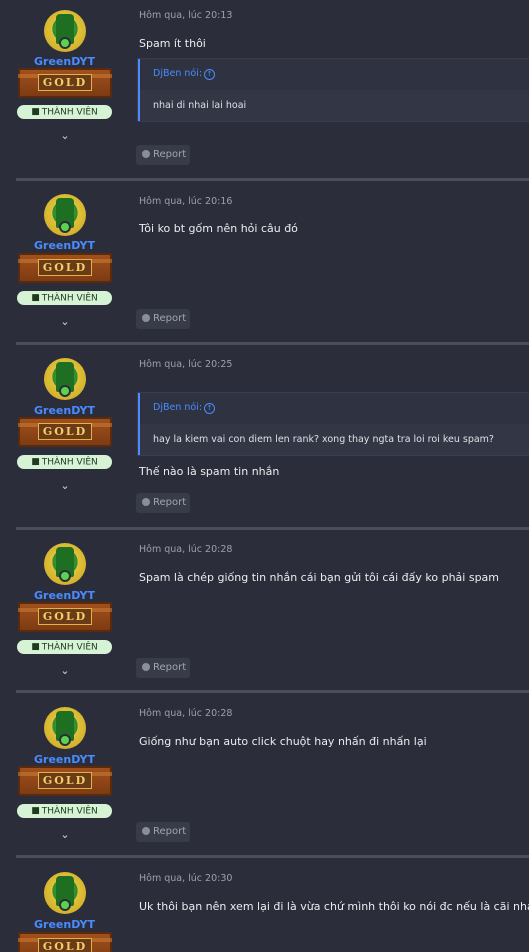 Image resolution: width=529 pixels, height=952 pixels. What do you see at coordinates (200, 105) in the screenshot?
I see `quote-text: nhai di nhai lai hoai` at bounding box center [200, 105].